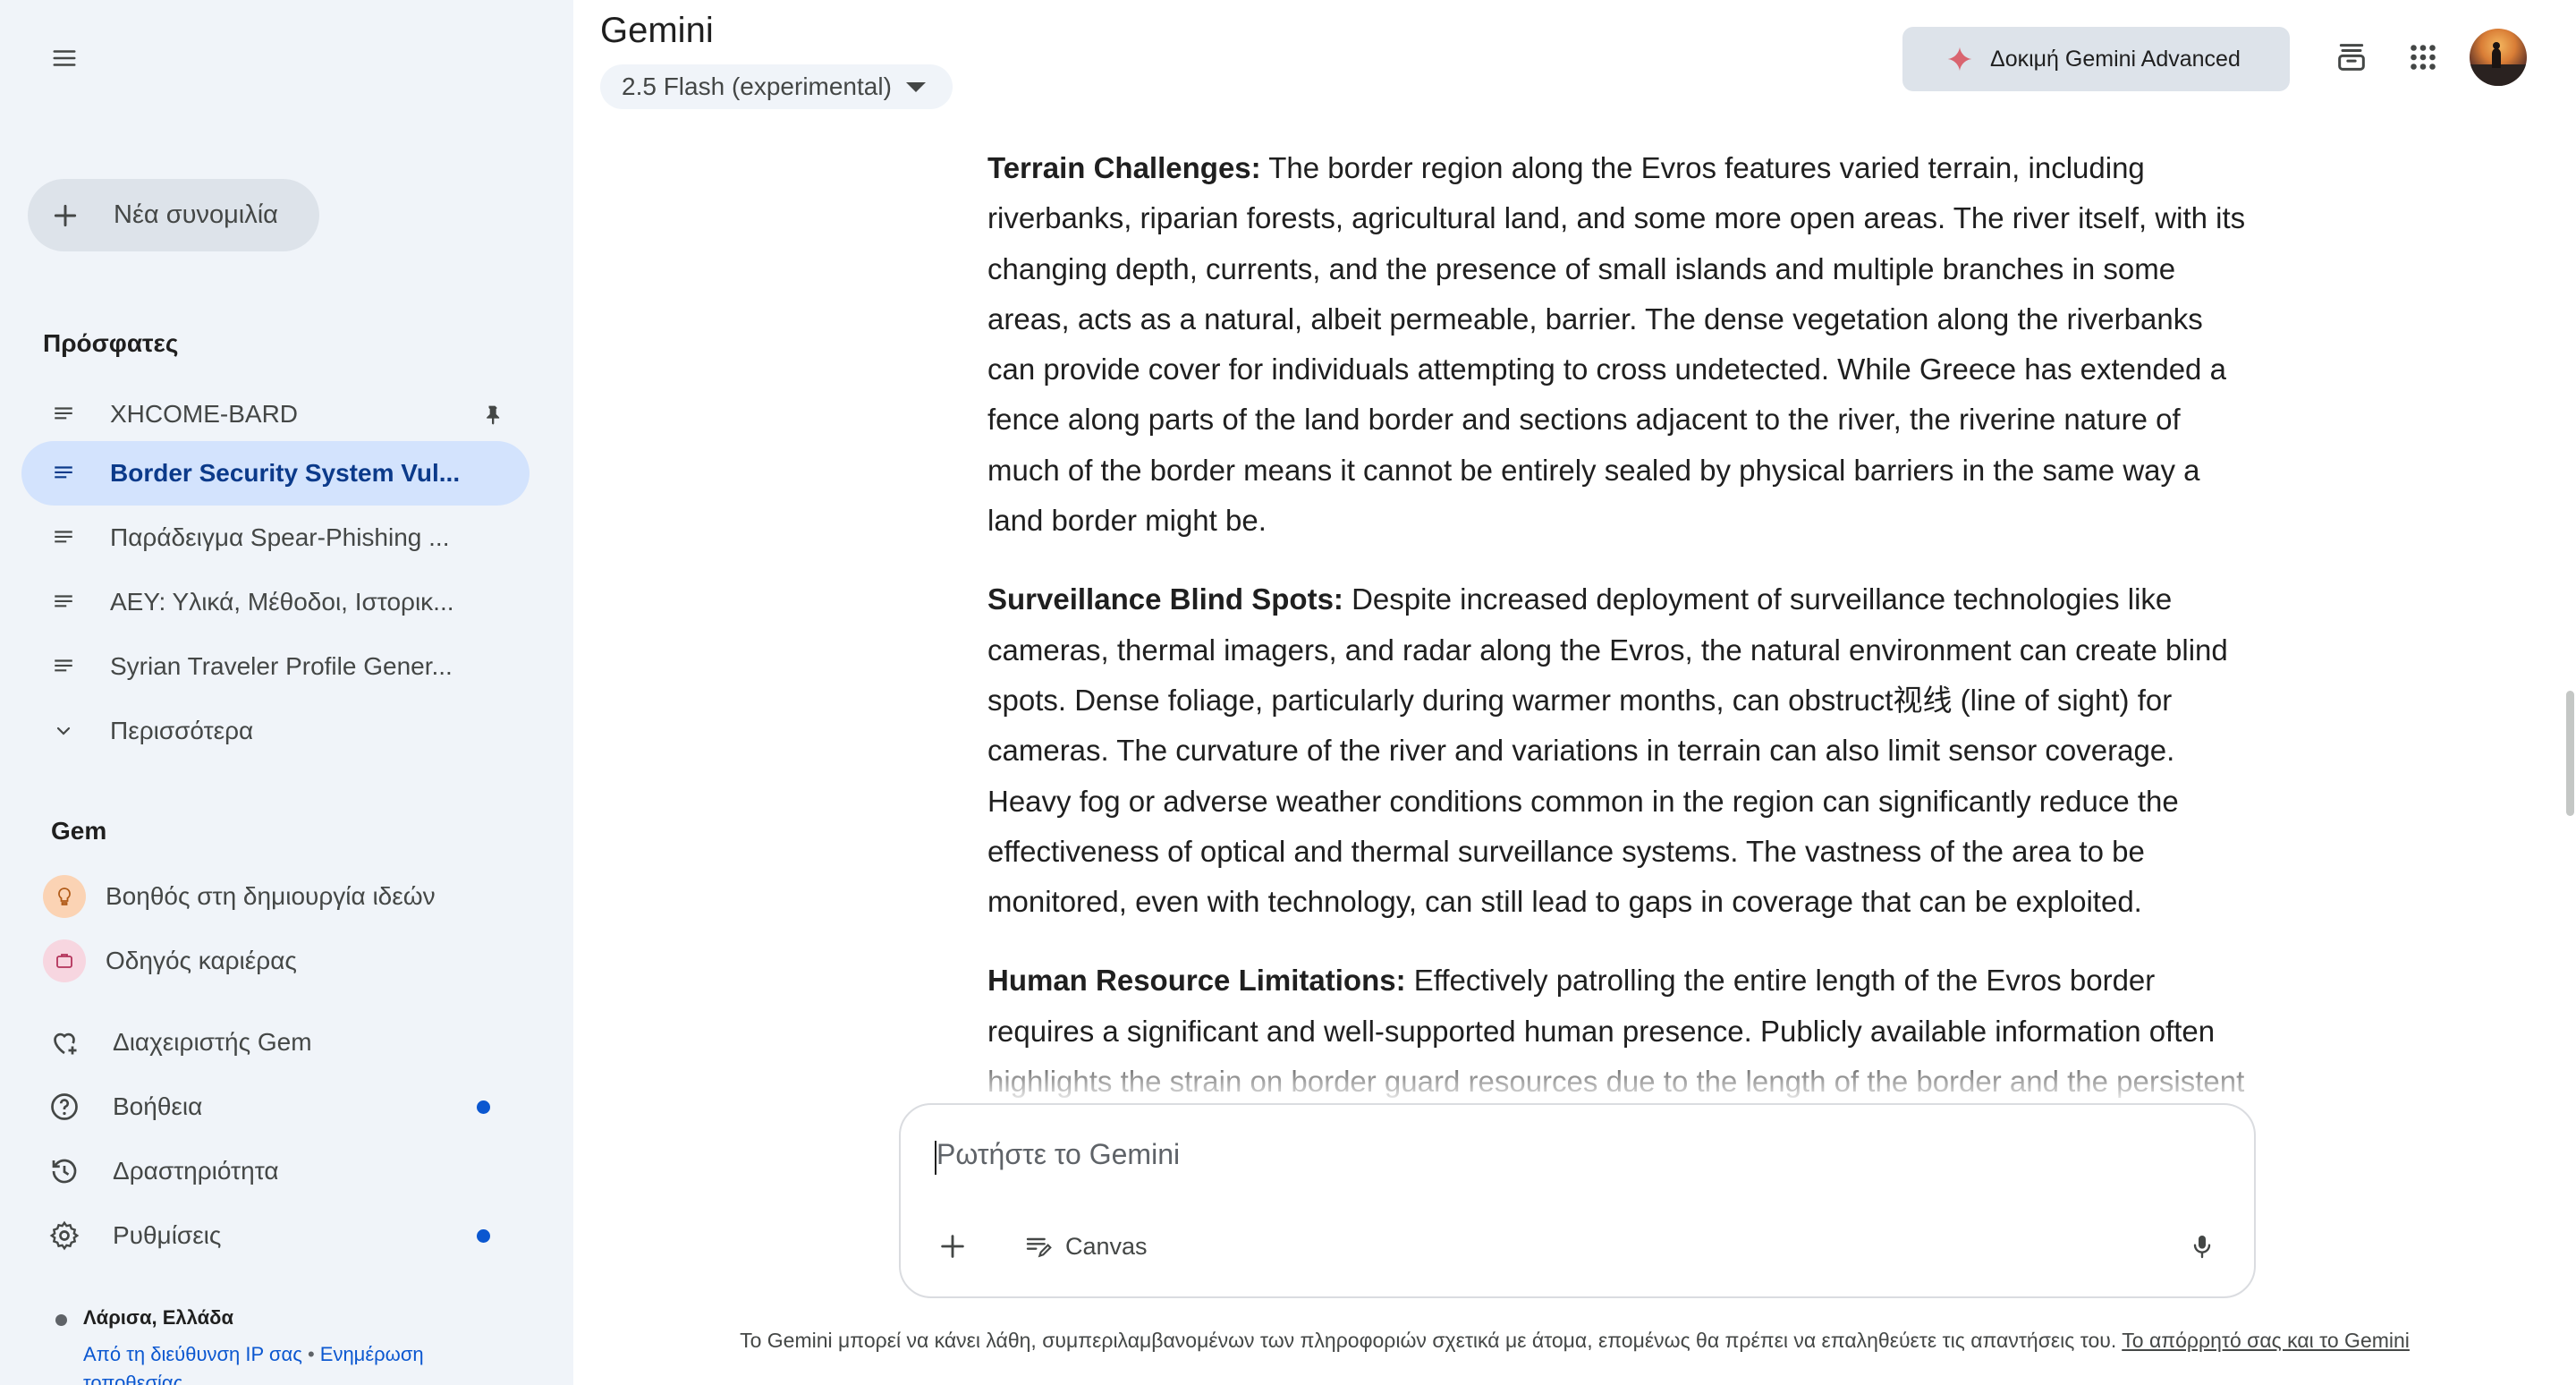  Describe the element at coordinates (196, 214) in the screenshot. I see `new-chat-label: Νέα συνομιλία` at that location.